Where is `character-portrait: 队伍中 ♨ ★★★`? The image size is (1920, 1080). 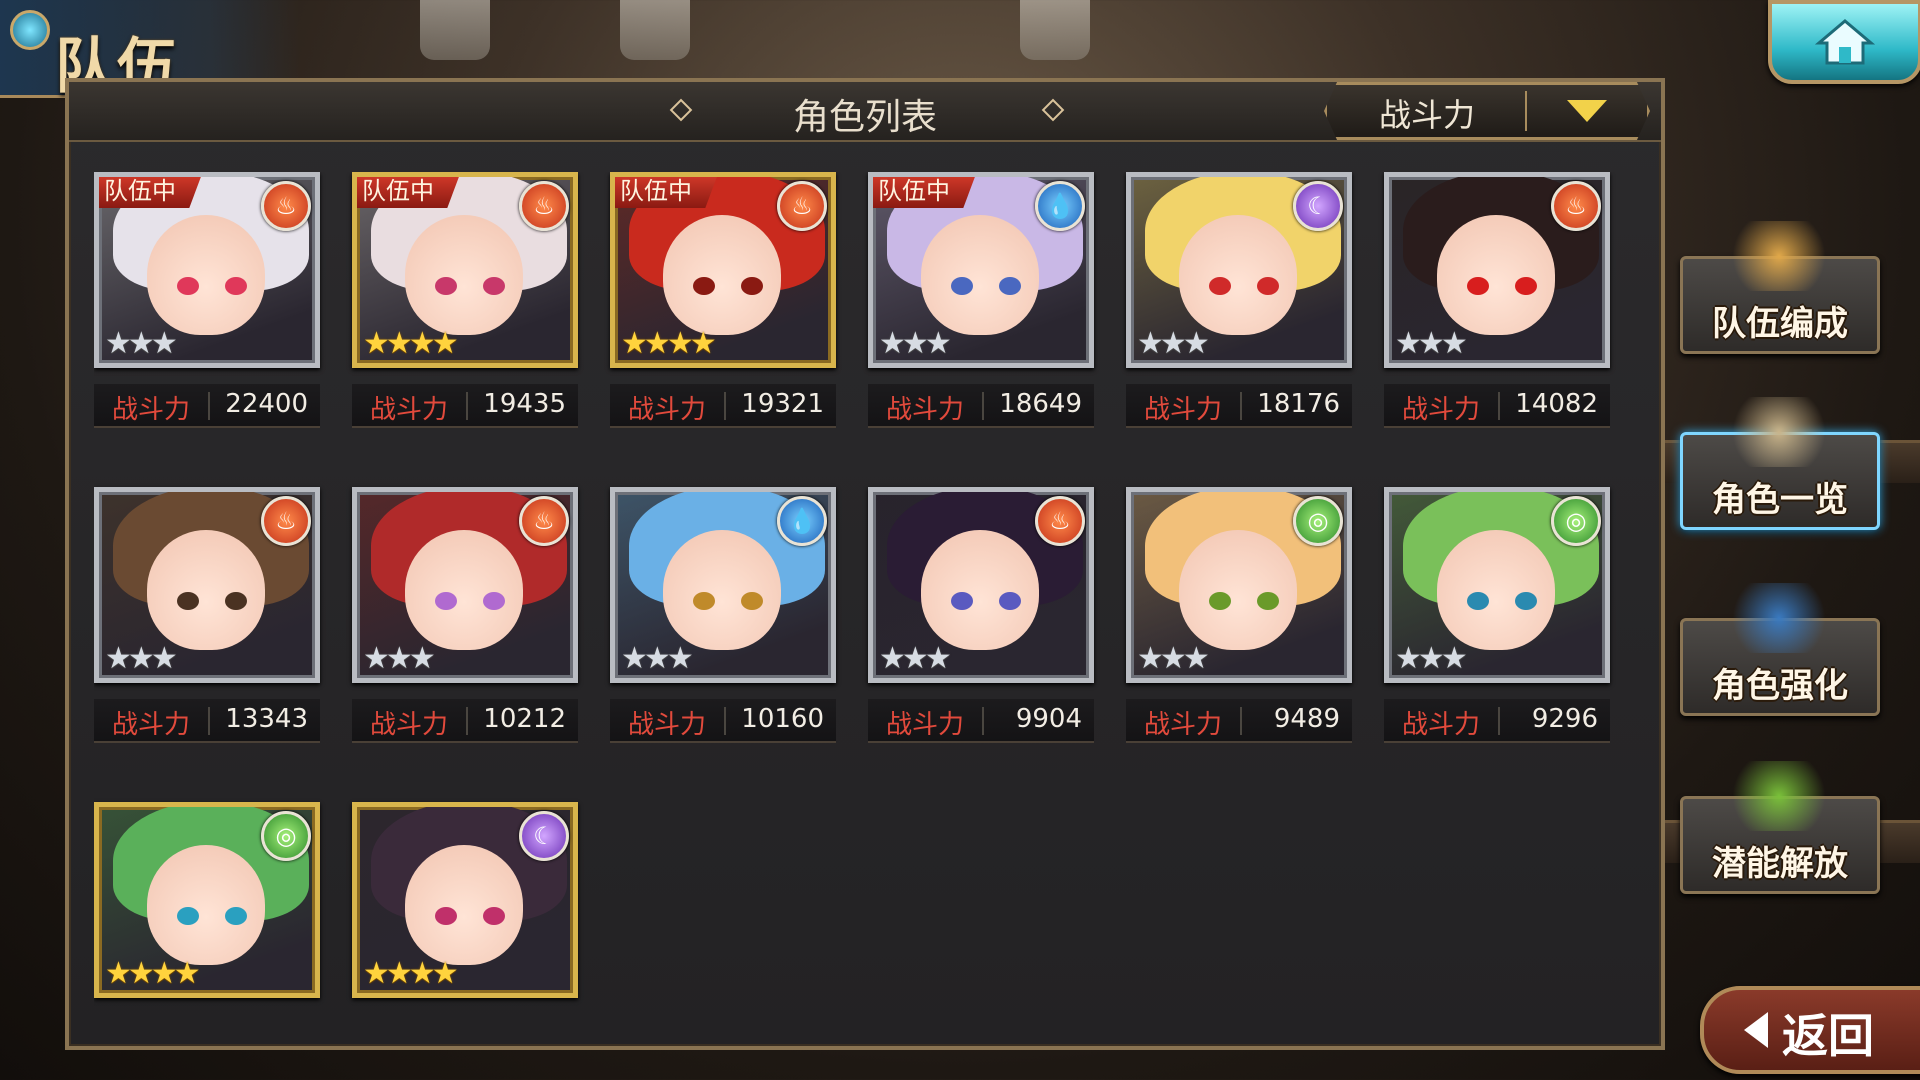 character-portrait: 队伍中 ♨ ★★★ is located at coordinates (207, 270).